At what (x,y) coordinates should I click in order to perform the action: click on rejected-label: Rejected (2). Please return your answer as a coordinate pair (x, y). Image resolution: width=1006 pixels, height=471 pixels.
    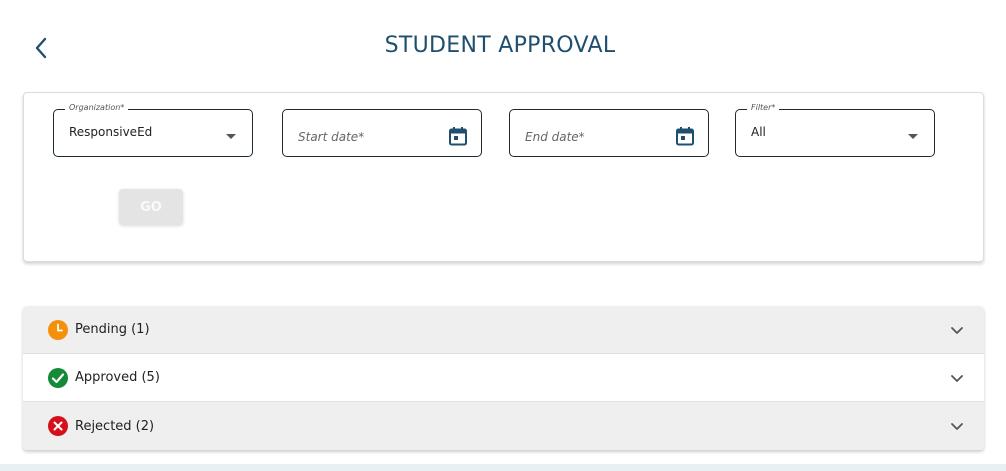
    Looking at the image, I should click on (115, 426).